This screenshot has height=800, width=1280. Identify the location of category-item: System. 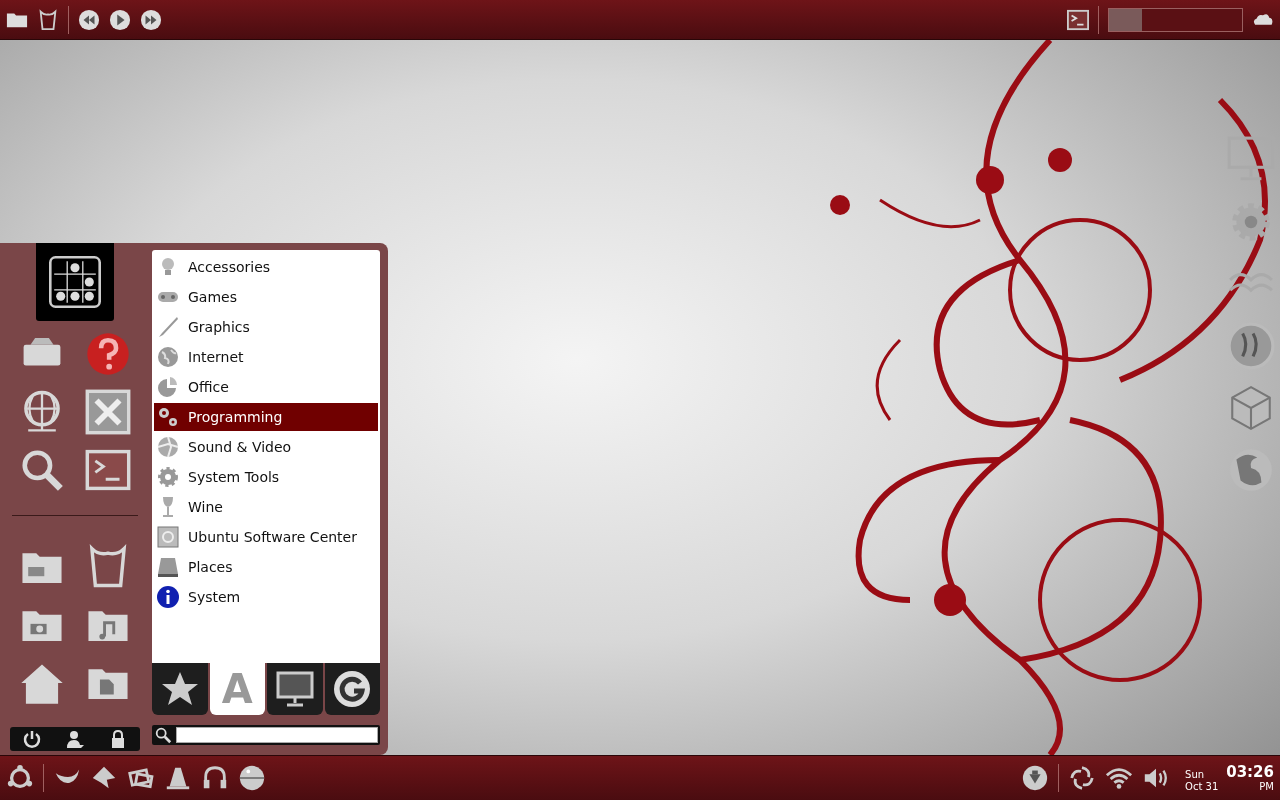
(266, 597).